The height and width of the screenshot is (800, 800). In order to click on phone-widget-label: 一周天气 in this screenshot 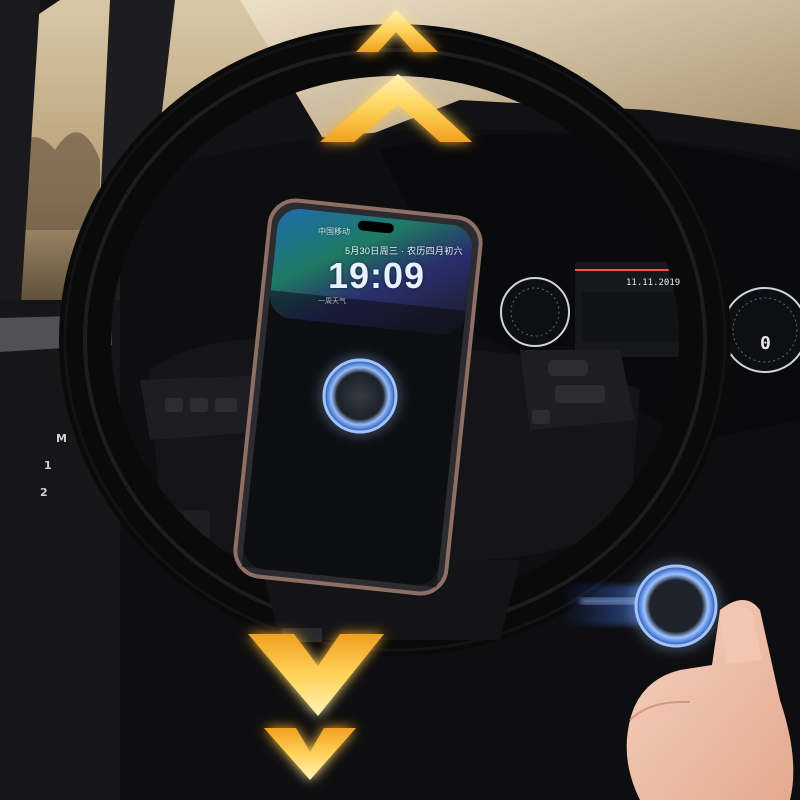, I will do `click(332, 301)`.